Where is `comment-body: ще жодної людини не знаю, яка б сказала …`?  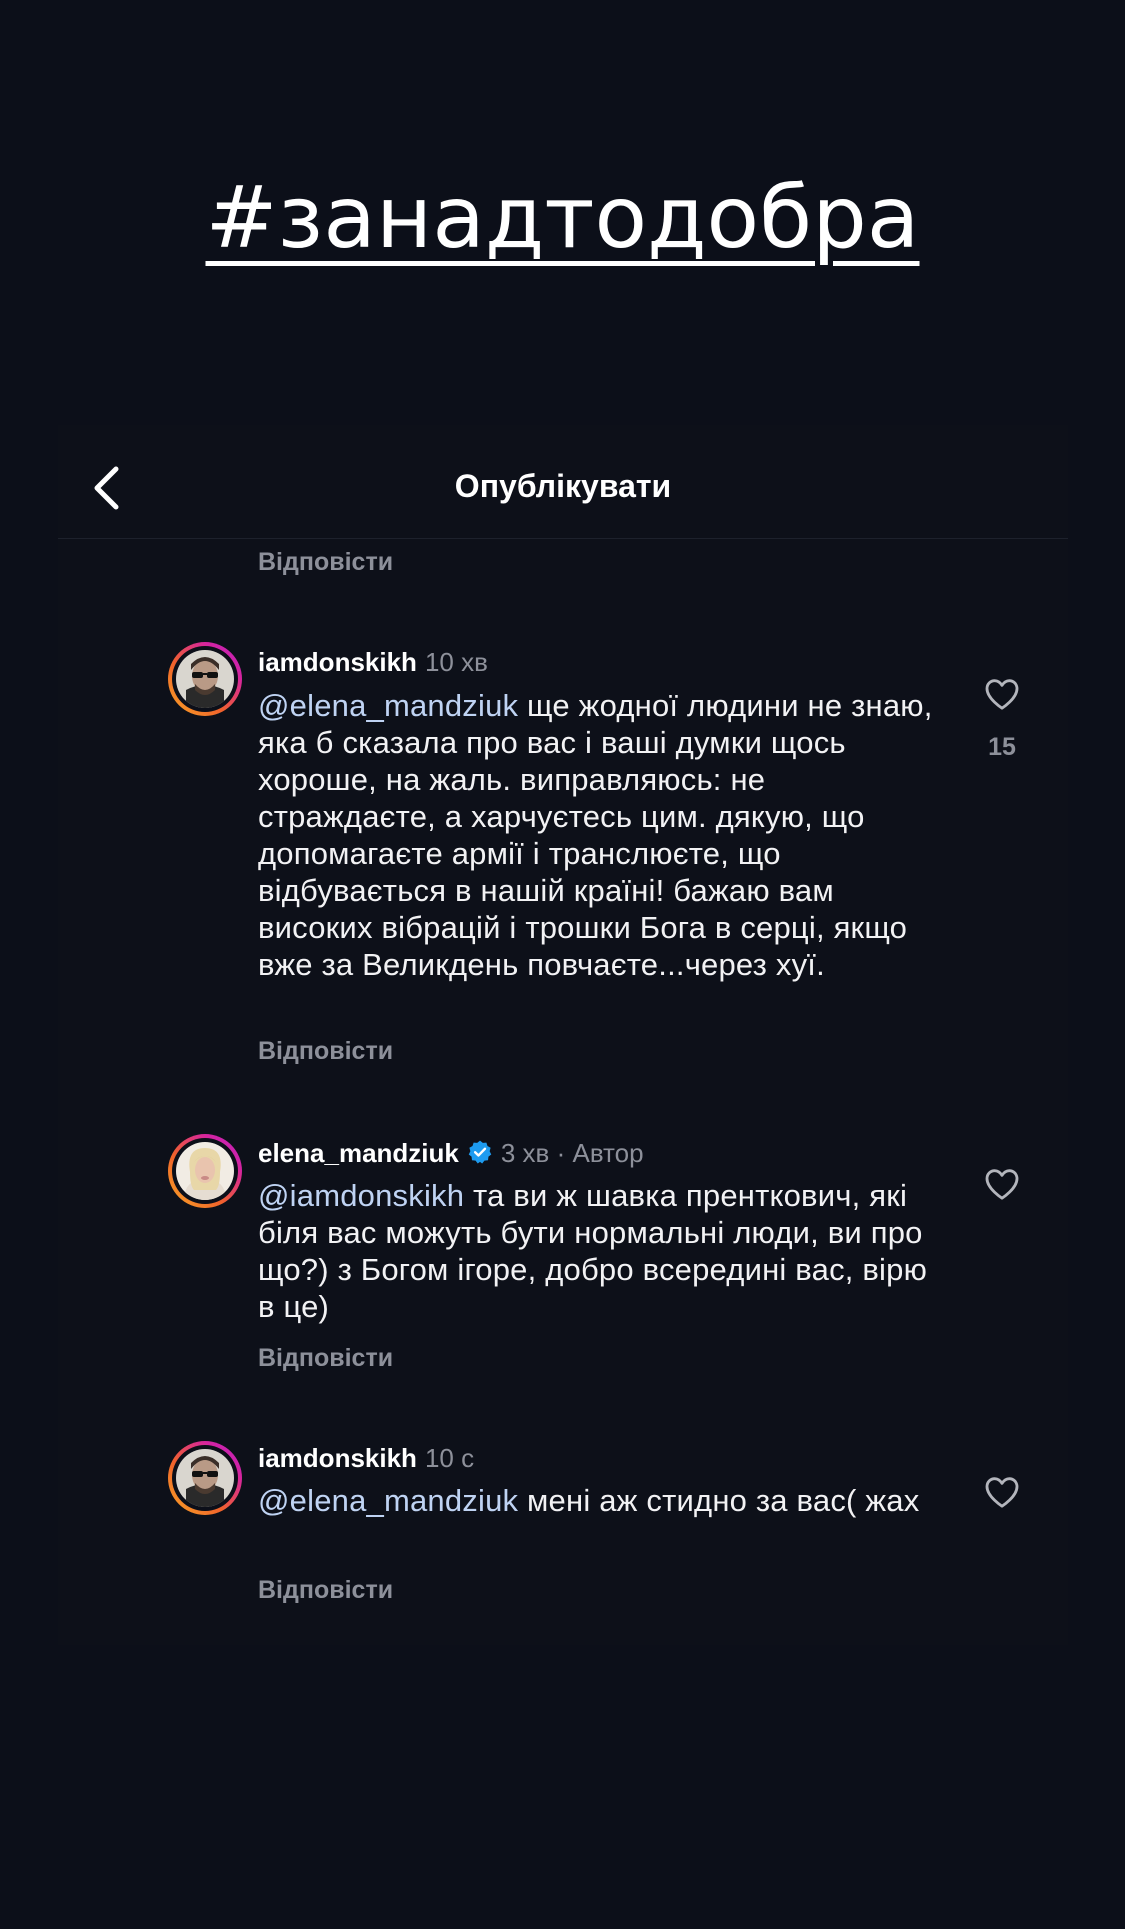 comment-body: ще жодної людини не знаю, яка б сказала … is located at coordinates (595, 835).